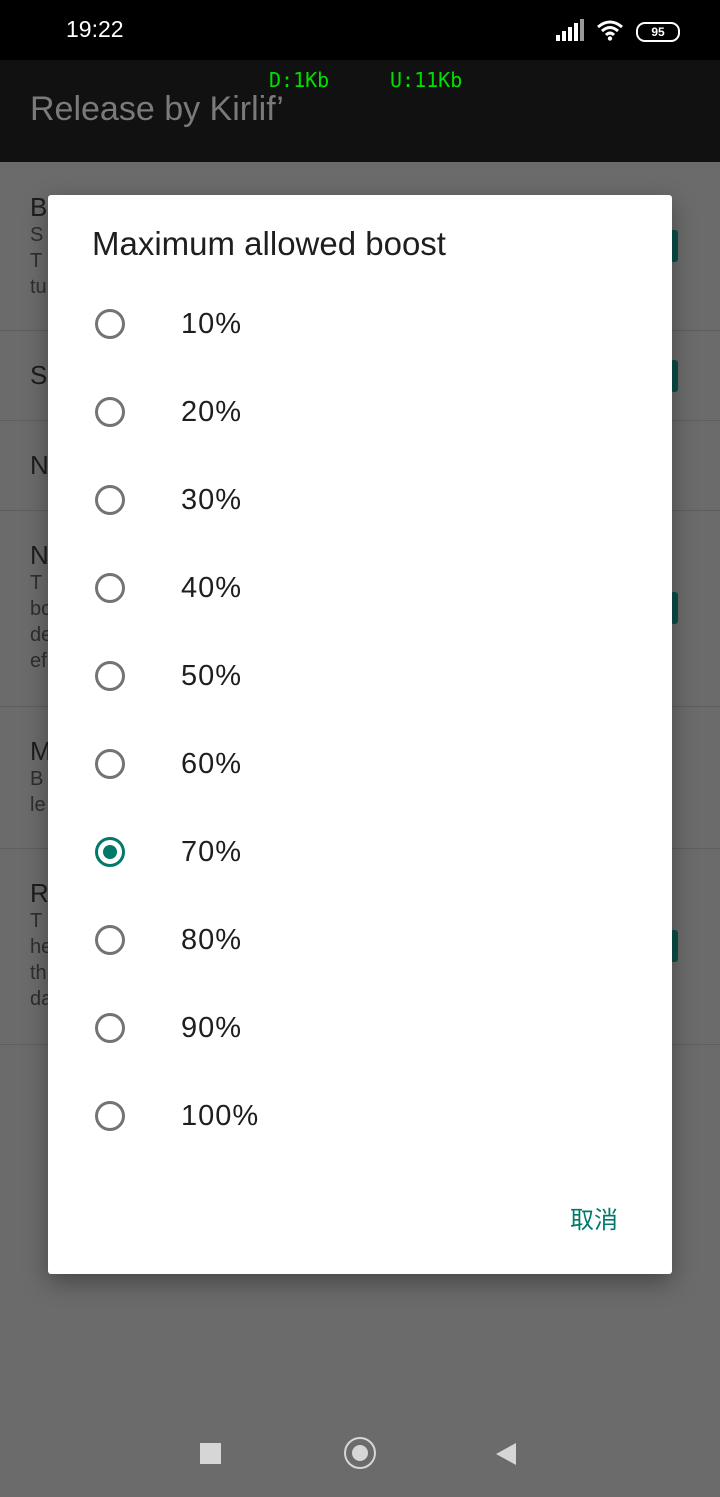 This screenshot has height=1497, width=720. Describe the element at coordinates (506, 1454) in the screenshot. I see `back-icon` at that location.